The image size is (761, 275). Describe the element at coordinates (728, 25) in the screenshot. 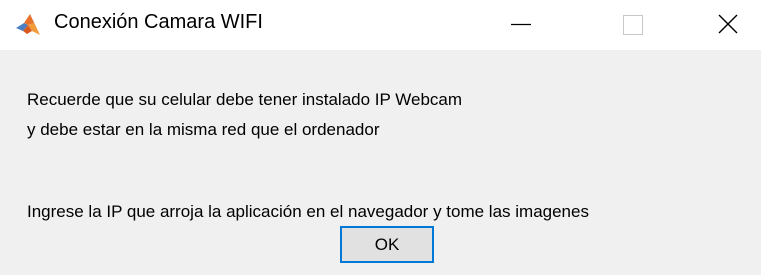

I see `close-button` at that location.